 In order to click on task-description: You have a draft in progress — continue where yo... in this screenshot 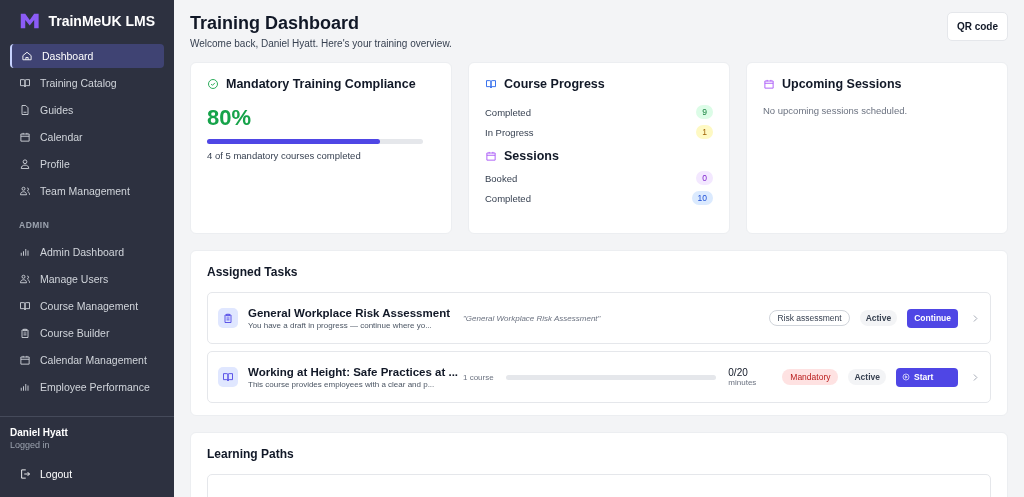, I will do `click(340, 325)`.